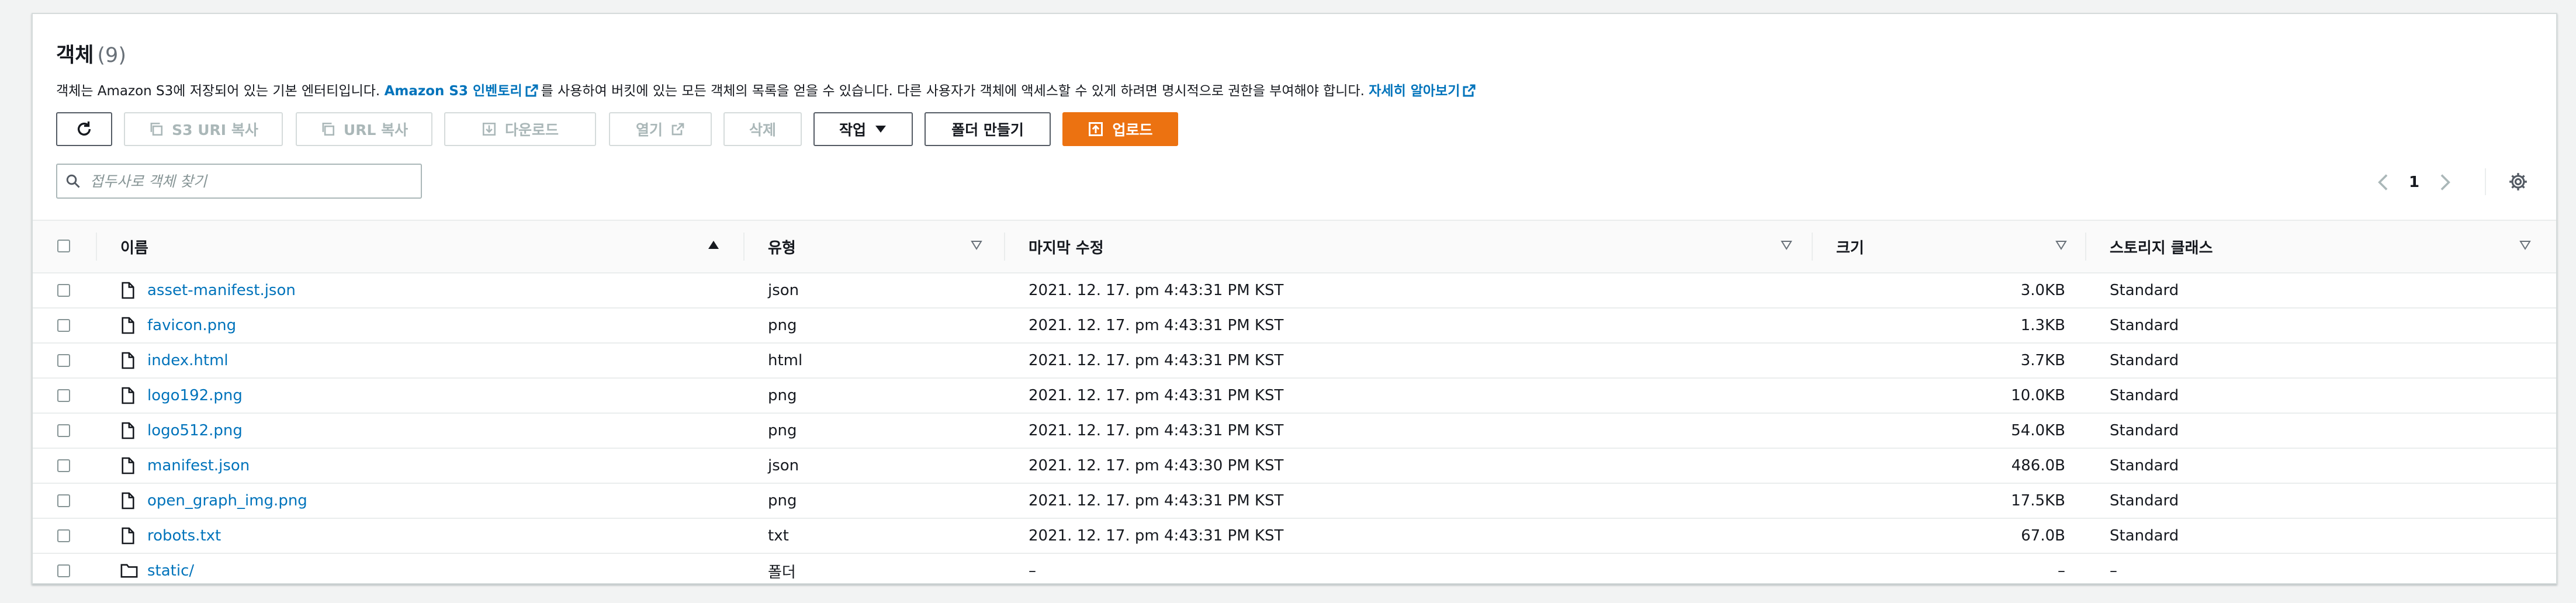  What do you see at coordinates (328, 129) in the screenshot?
I see `copy-icon` at bounding box center [328, 129].